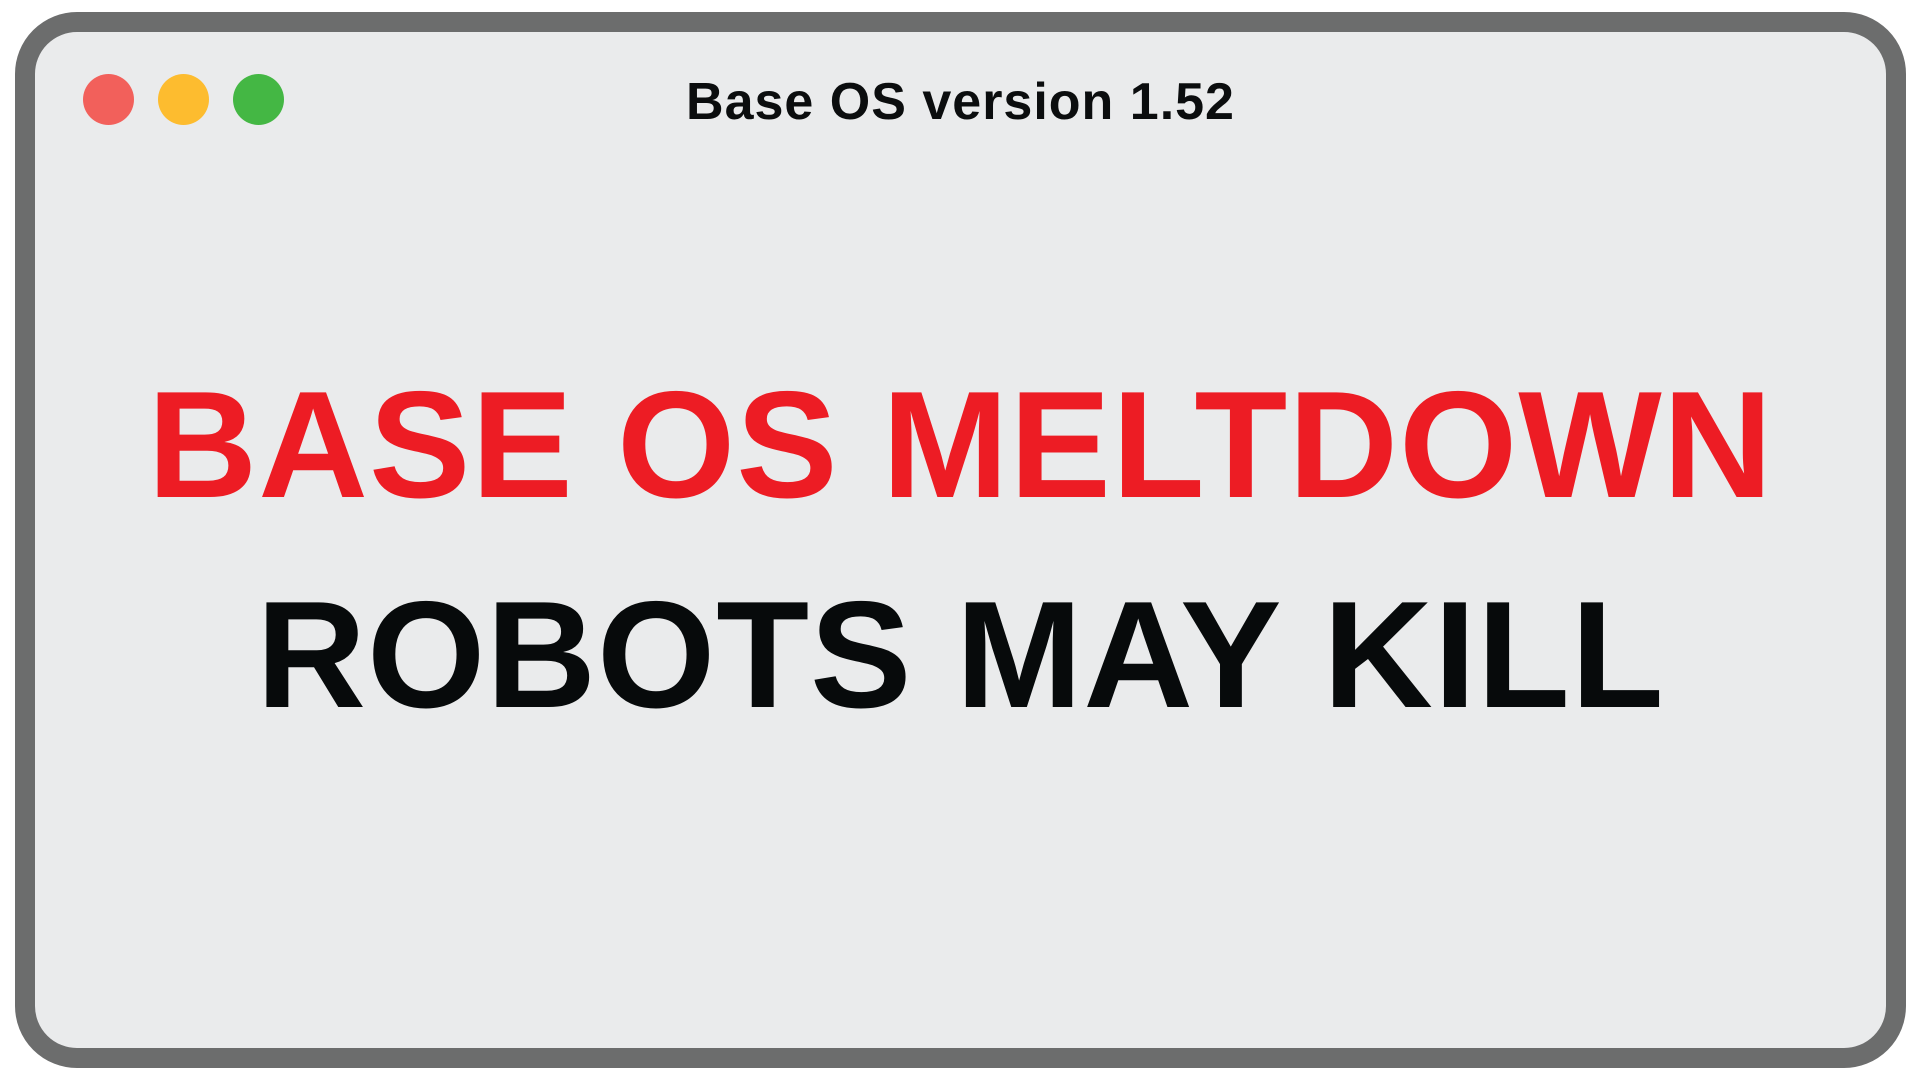 This screenshot has height=1080, width=1921. Describe the element at coordinates (960, 102) in the screenshot. I see `window-title: Base OS version 1.52` at that location.